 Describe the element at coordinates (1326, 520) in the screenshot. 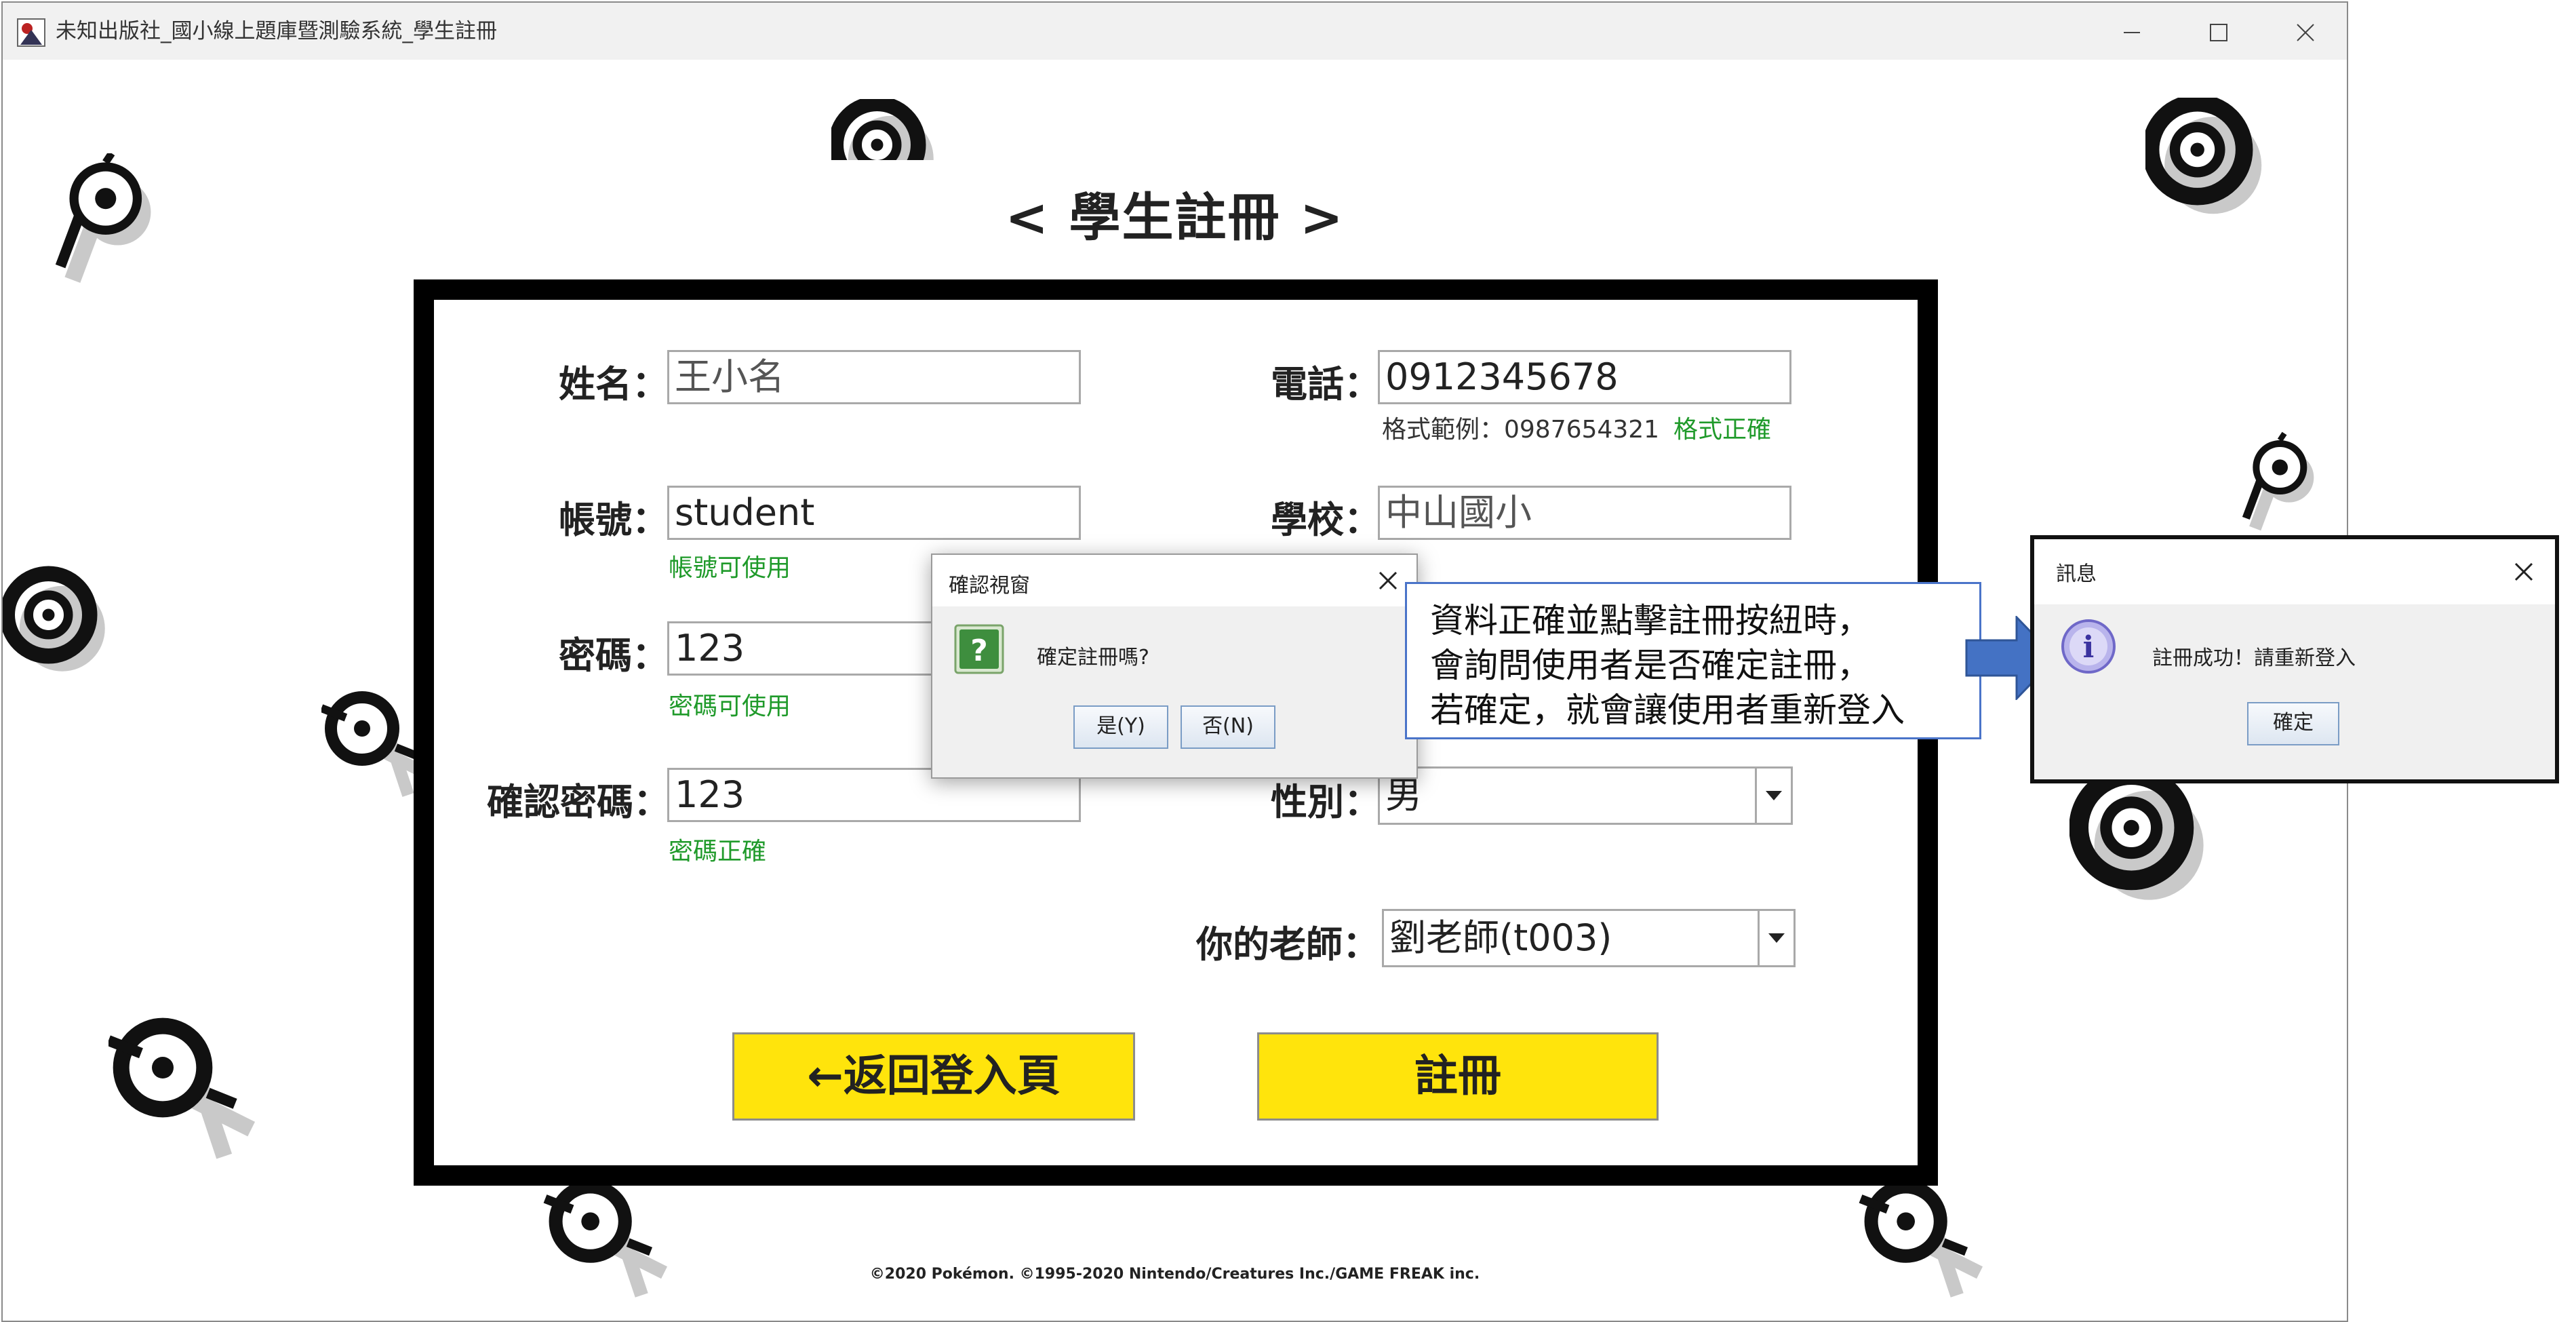

I see `school-label: 學校：` at that location.